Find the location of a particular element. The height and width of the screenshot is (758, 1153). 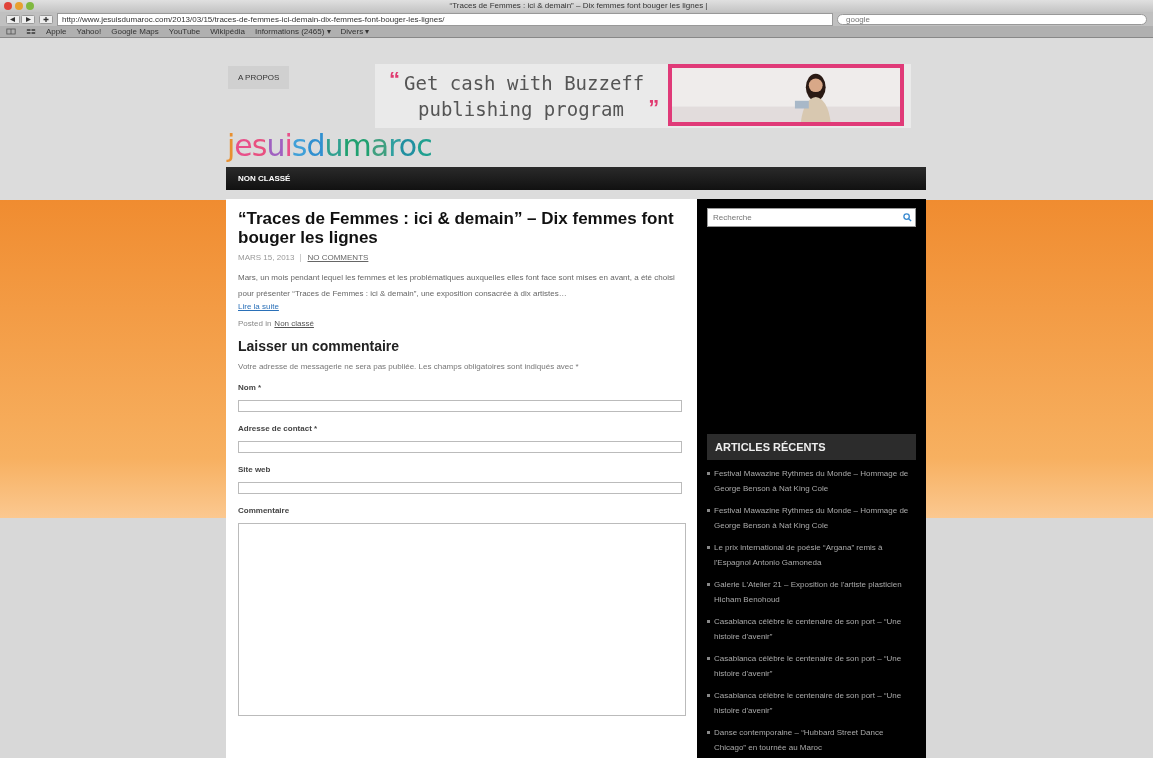

read-more-link: Lire la suite is located at coordinates (258, 306).